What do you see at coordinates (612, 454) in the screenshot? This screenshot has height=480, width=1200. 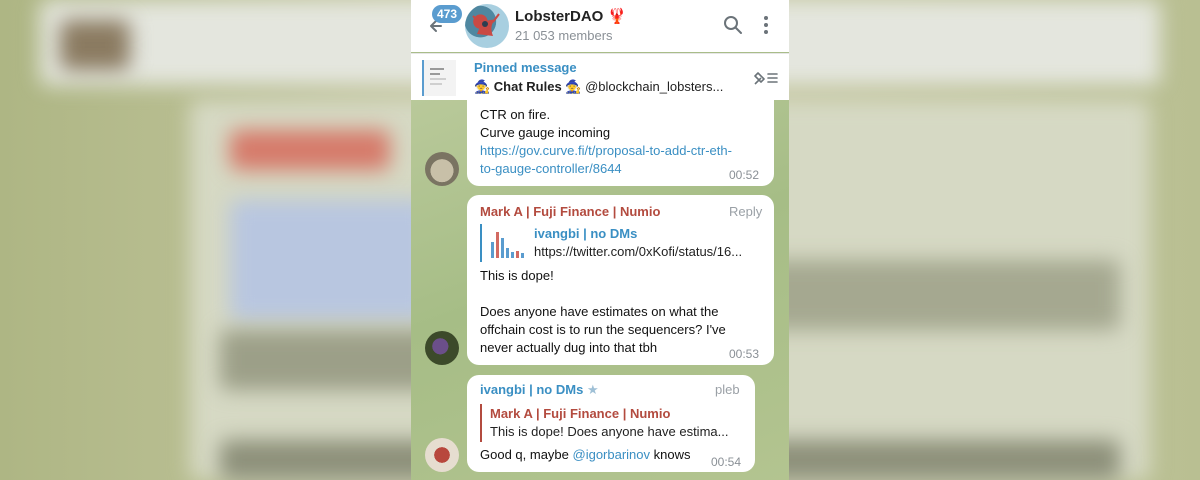 I see `user-mention: @igorbarinov` at bounding box center [612, 454].